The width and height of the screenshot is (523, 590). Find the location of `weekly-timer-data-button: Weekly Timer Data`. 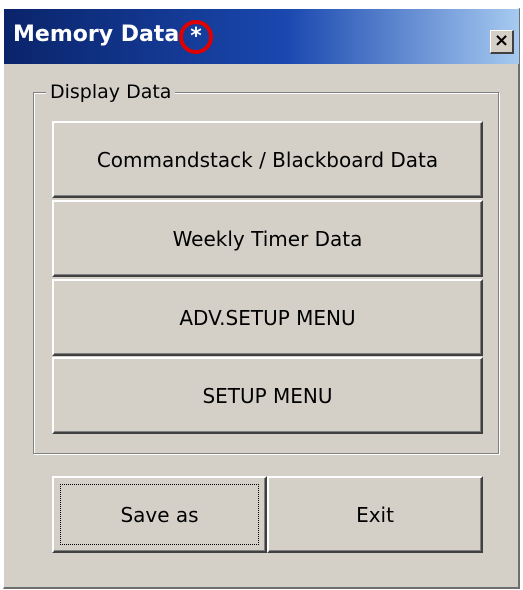

weekly-timer-data-button: Weekly Timer Data is located at coordinates (267, 238).